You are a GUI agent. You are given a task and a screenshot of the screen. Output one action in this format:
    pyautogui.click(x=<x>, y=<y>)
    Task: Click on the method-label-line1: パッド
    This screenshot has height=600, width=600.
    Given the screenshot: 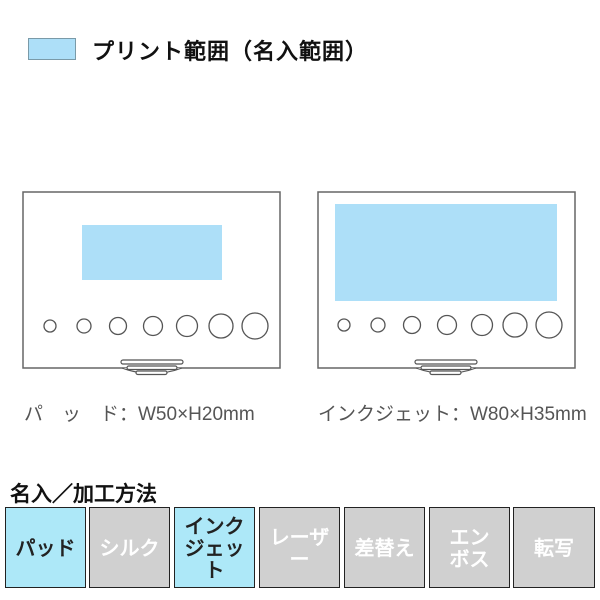 What is the action you would take?
    pyautogui.click(x=45, y=547)
    